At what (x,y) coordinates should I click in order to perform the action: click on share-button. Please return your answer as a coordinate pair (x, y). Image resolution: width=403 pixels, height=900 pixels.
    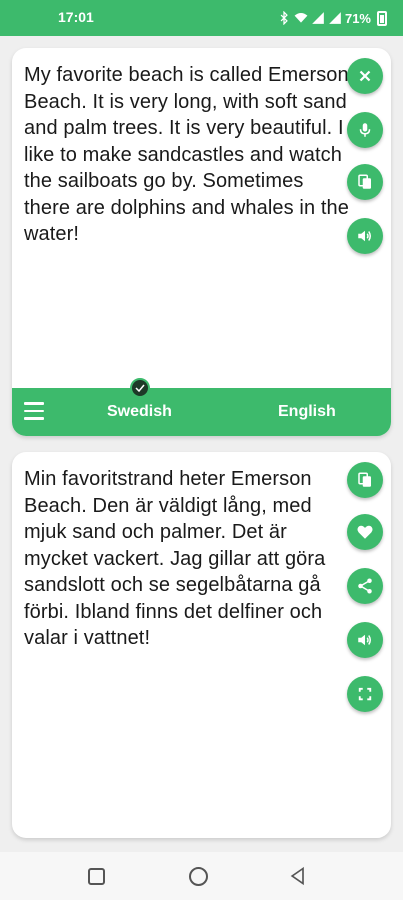
    Looking at the image, I should click on (365, 586).